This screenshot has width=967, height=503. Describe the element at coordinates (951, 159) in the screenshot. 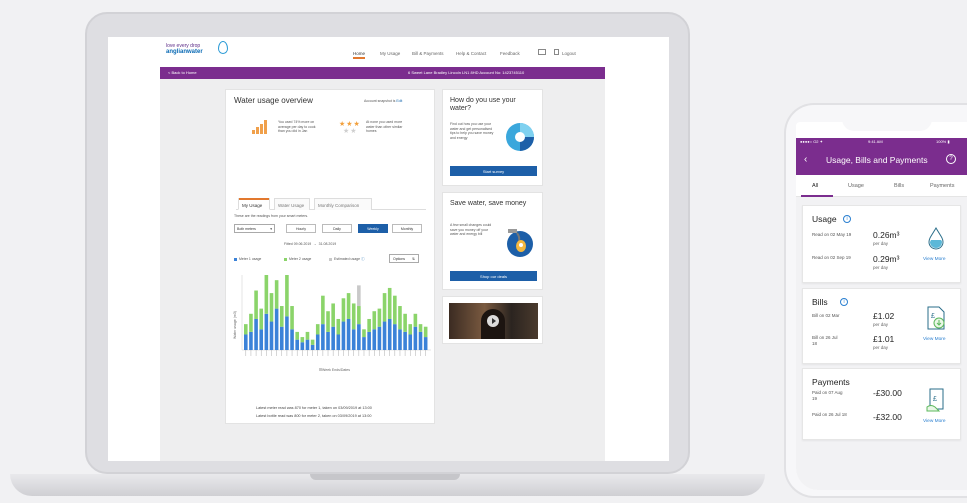

I see `help-icon: ?` at that location.